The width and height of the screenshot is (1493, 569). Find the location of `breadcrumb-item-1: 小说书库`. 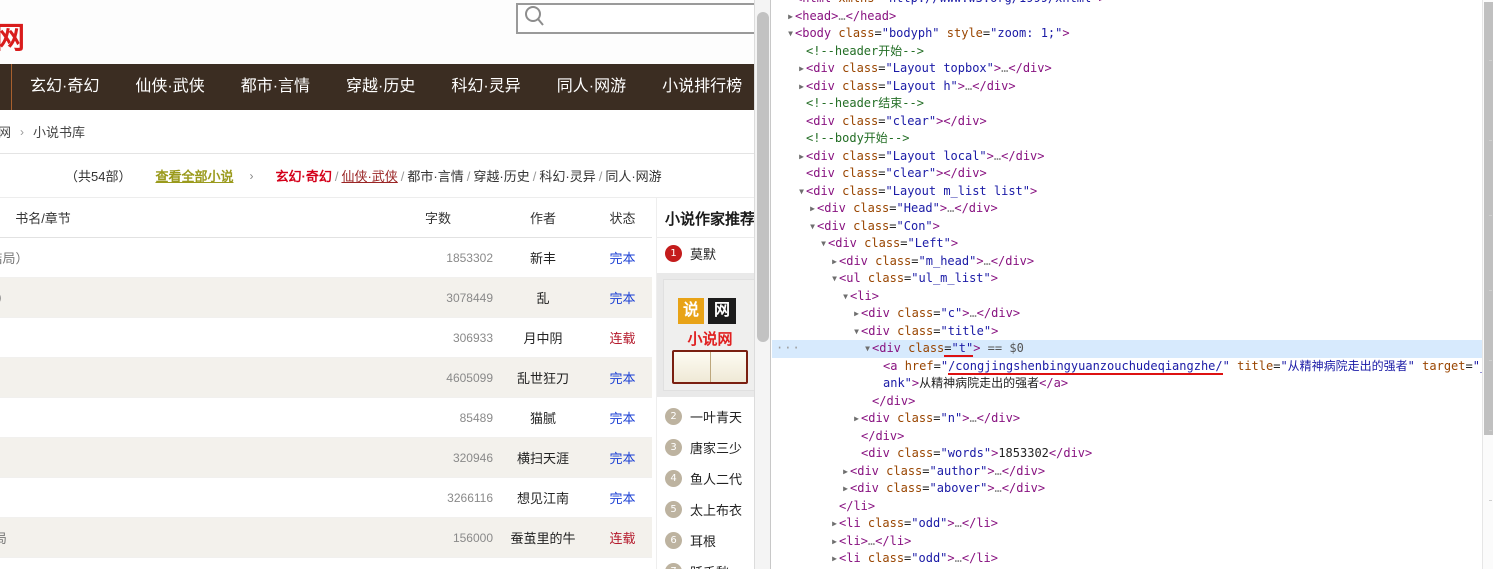

breadcrumb-item-1: 小说书库 is located at coordinates (59, 131).